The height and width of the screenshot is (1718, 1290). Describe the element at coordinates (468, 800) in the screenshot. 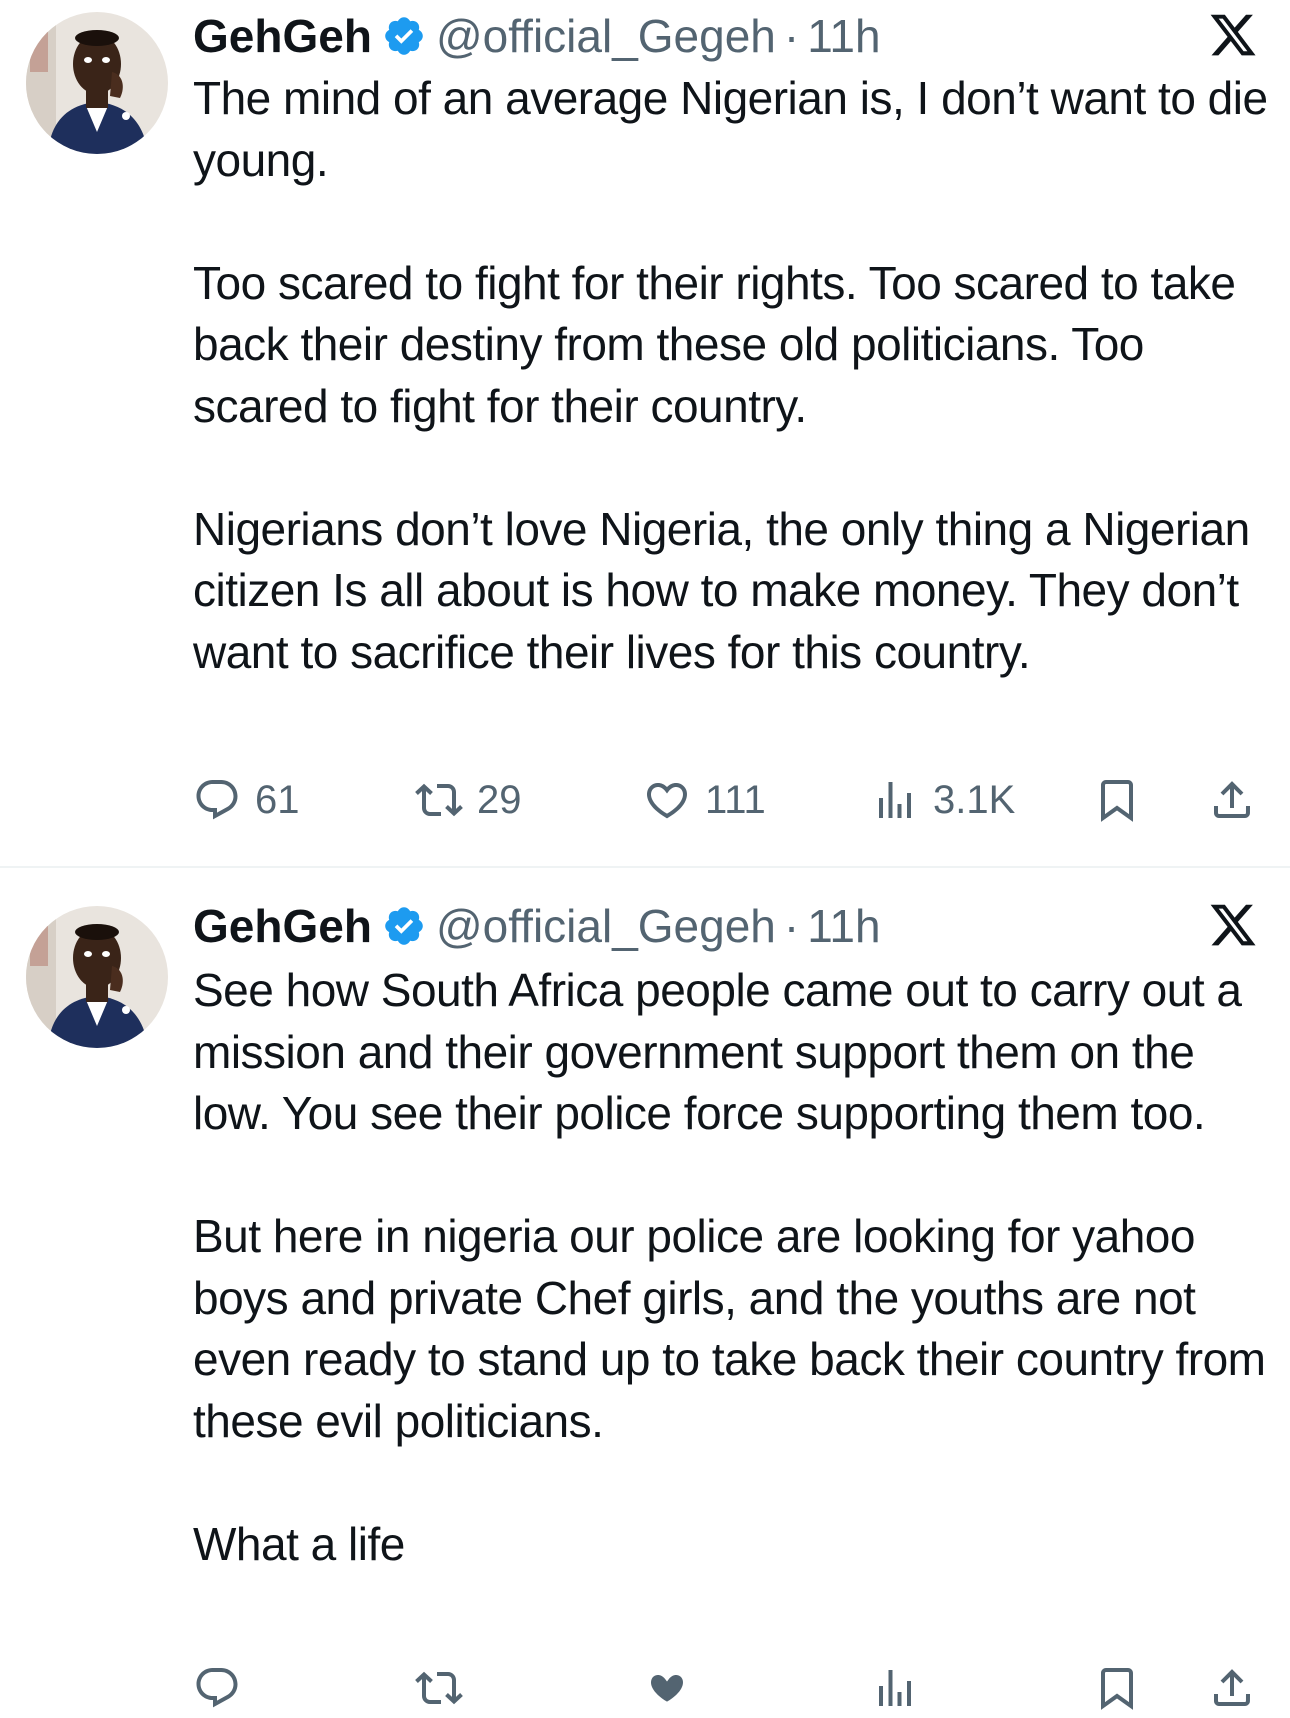

I see `repost-button: 29` at that location.